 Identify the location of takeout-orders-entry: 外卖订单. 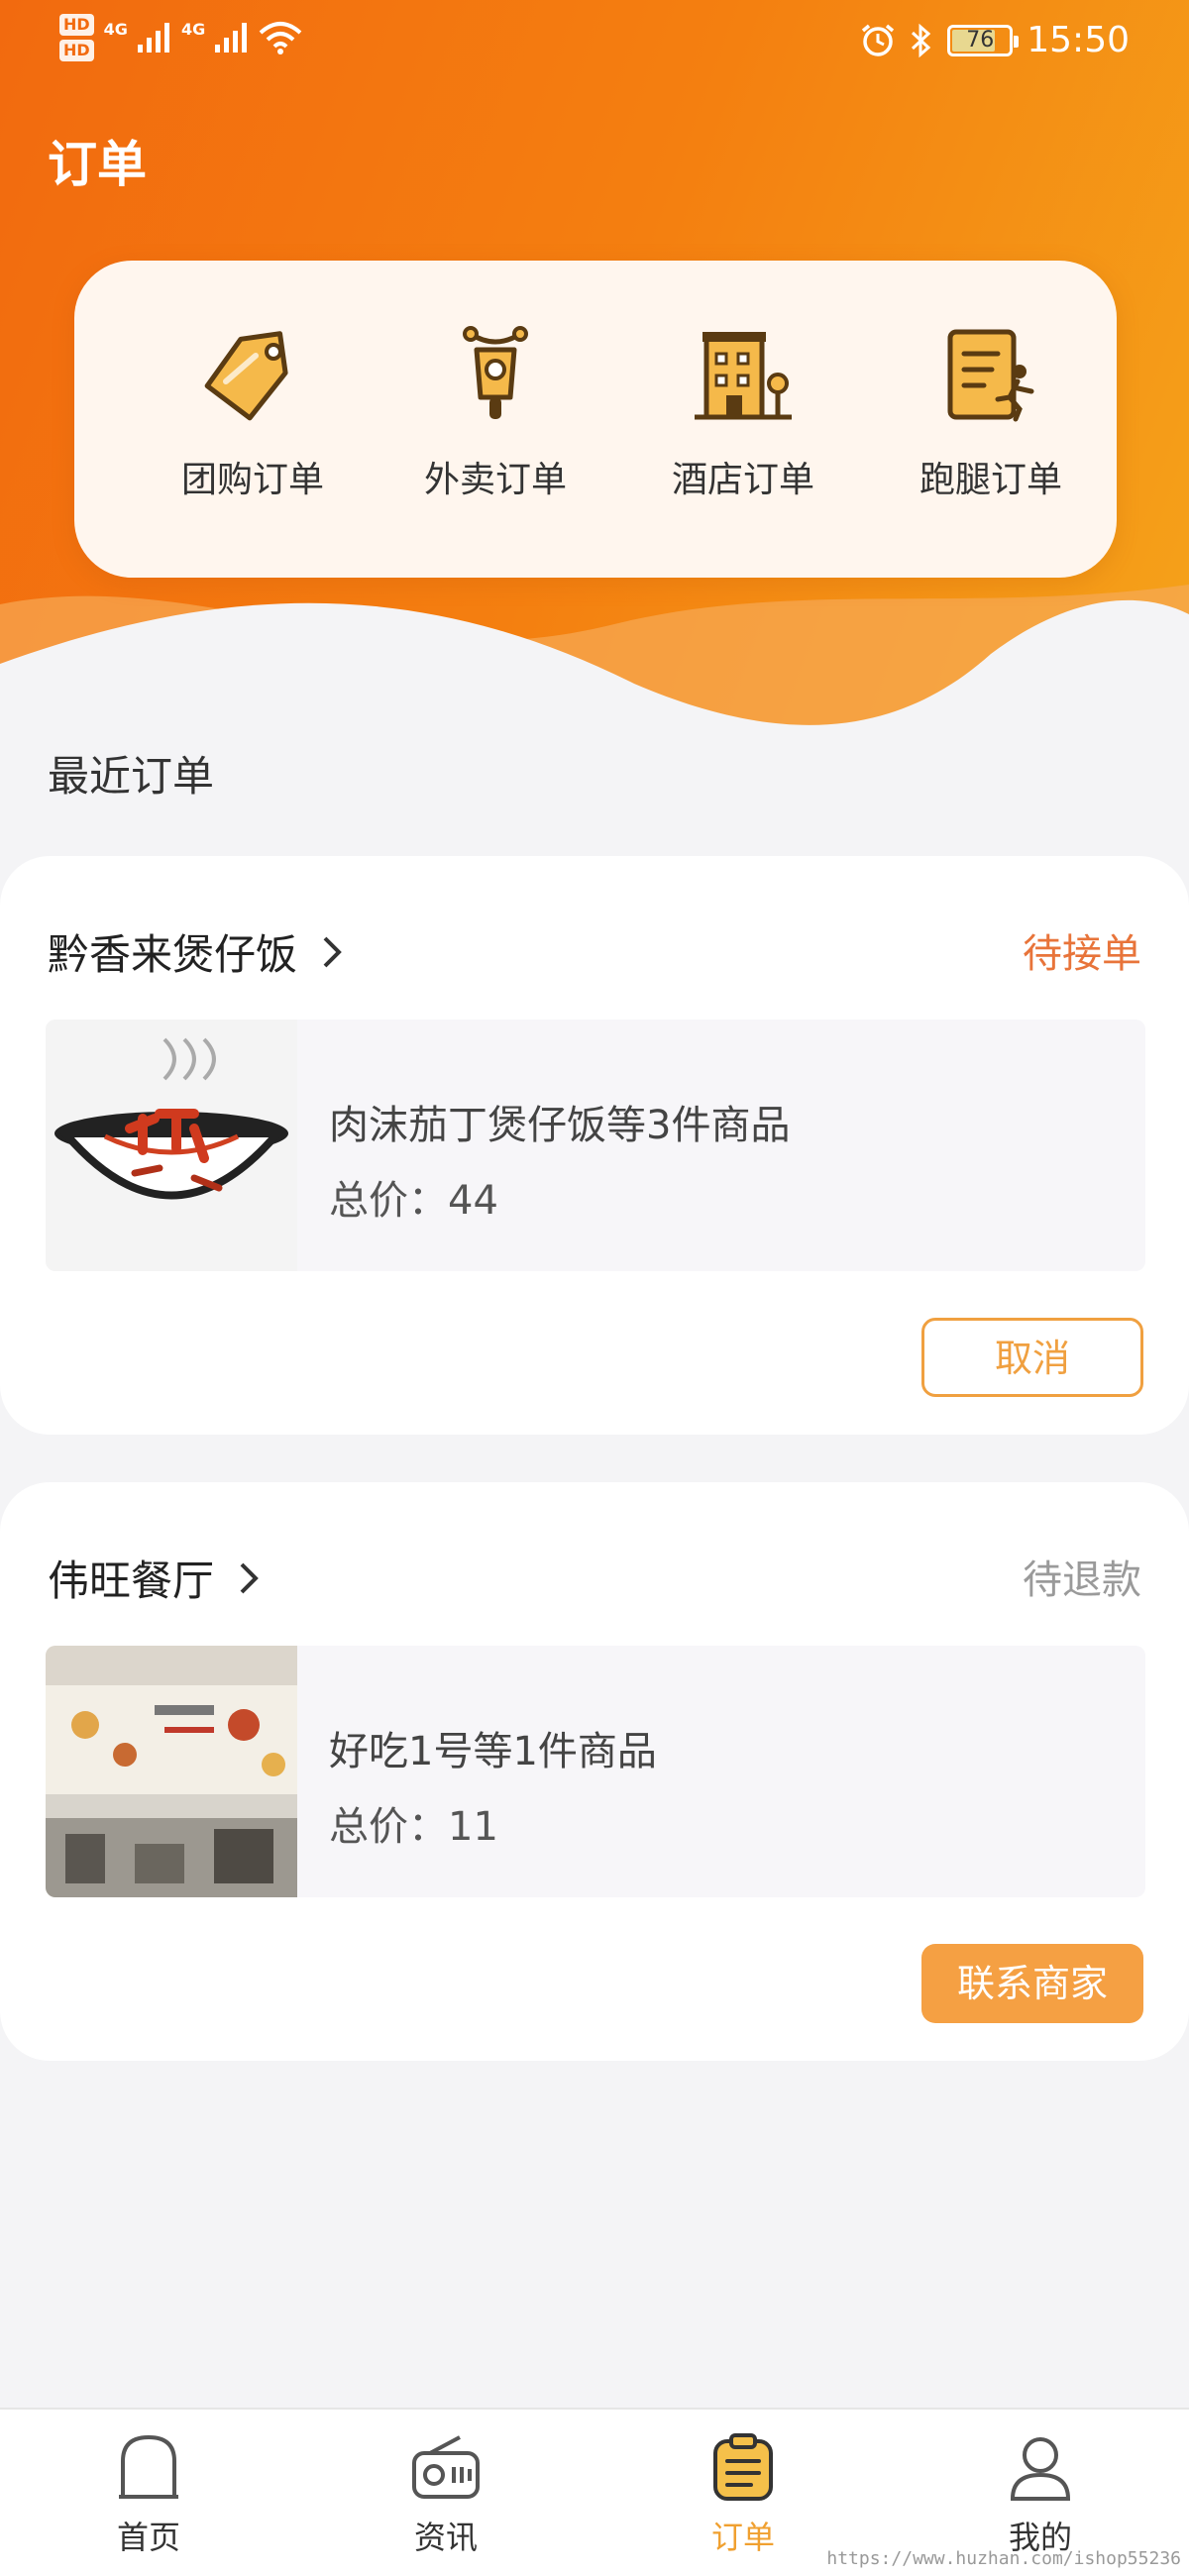
(495, 411).